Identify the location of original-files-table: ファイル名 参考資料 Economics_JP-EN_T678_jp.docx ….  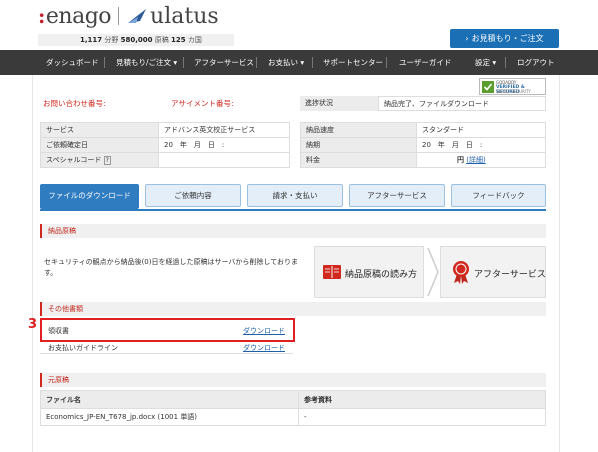
(293, 408).